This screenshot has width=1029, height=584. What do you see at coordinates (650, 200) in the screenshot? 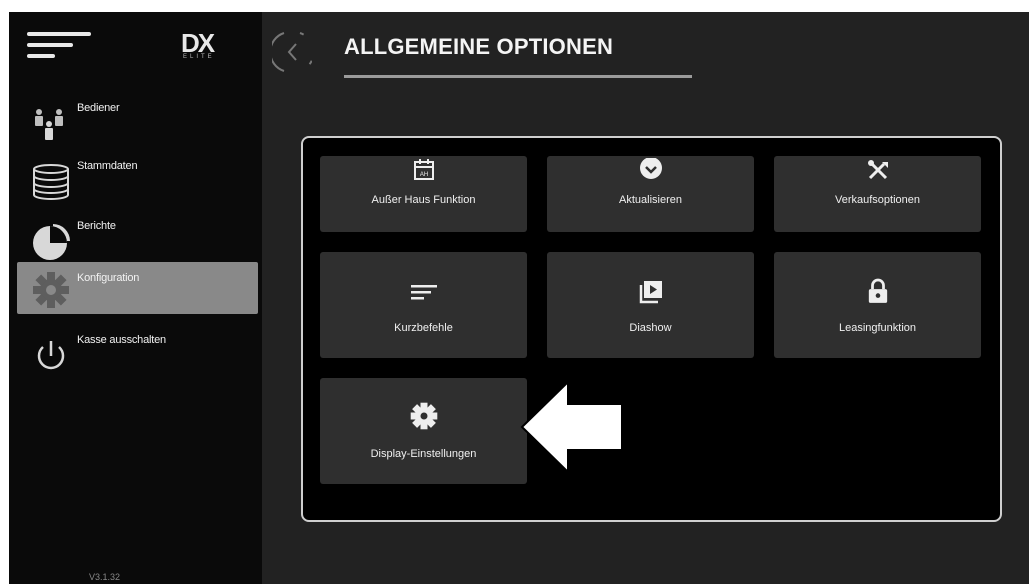
I see `tile-label: Aktualisieren` at bounding box center [650, 200].